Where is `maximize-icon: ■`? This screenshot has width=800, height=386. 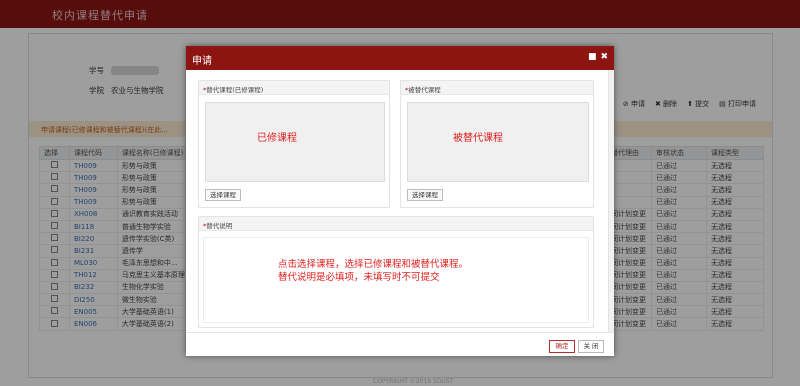
maximize-icon: ■ is located at coordinates (592, 57).